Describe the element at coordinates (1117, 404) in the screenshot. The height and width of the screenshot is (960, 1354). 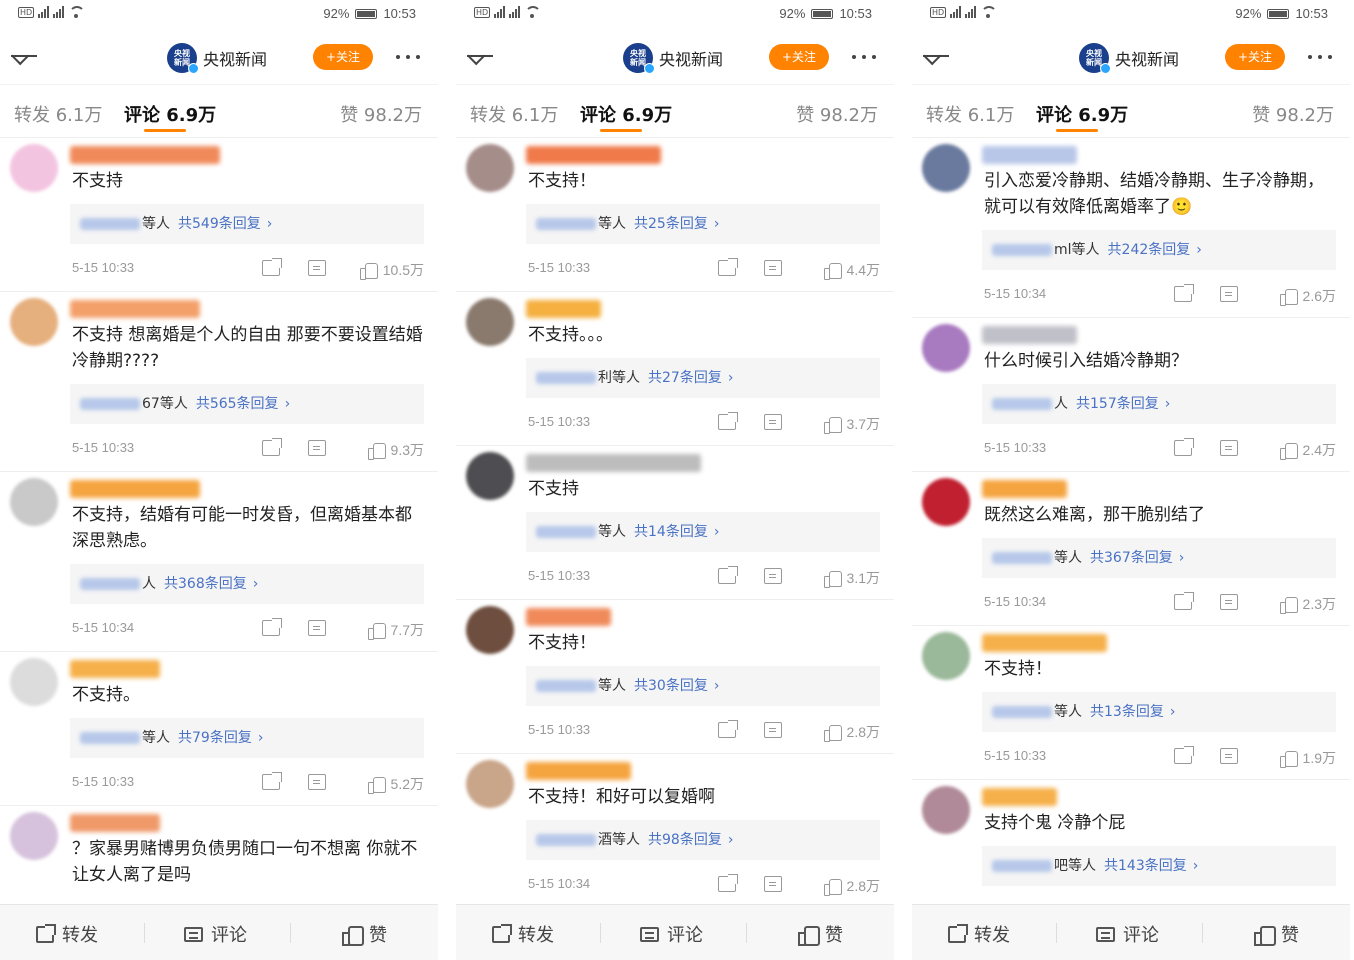
I see `reply-count-link: 共157条回复` at that location.